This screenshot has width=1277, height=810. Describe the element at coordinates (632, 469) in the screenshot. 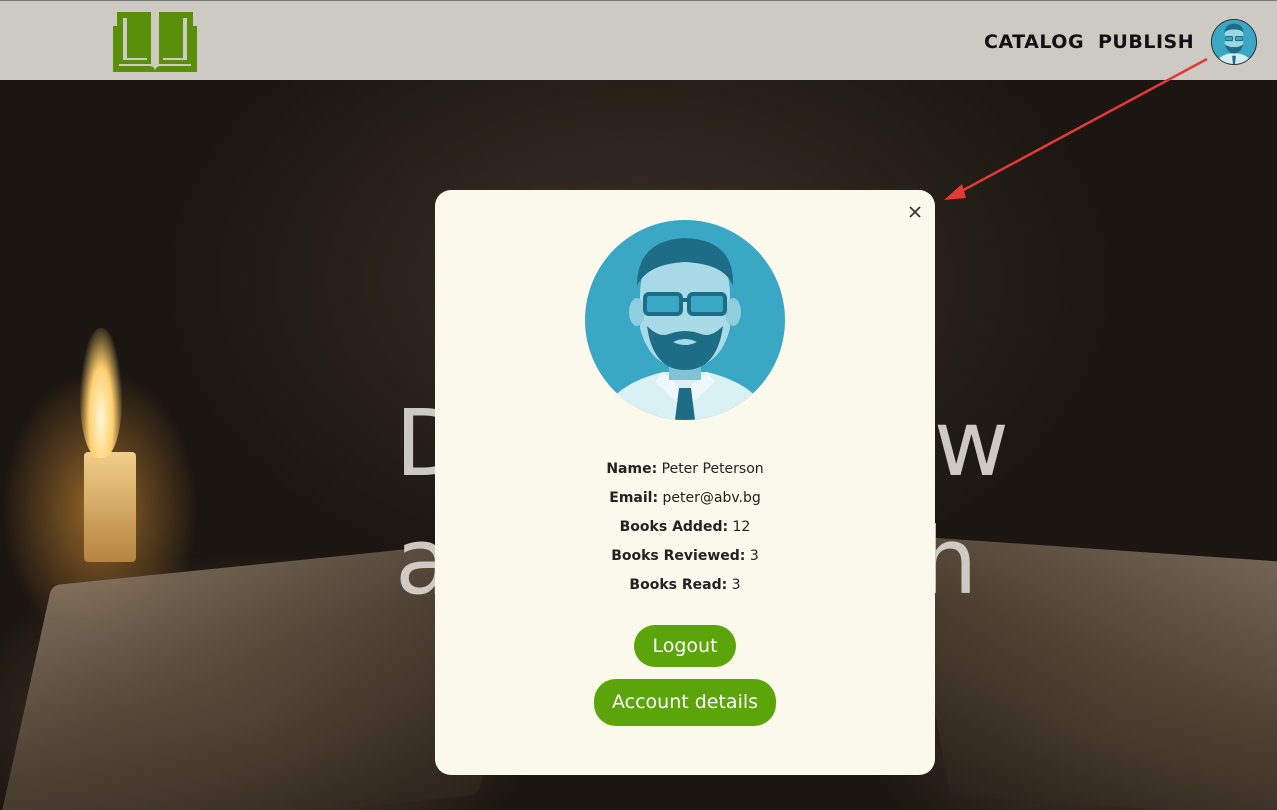

I see `name-label: Name:` at that location.